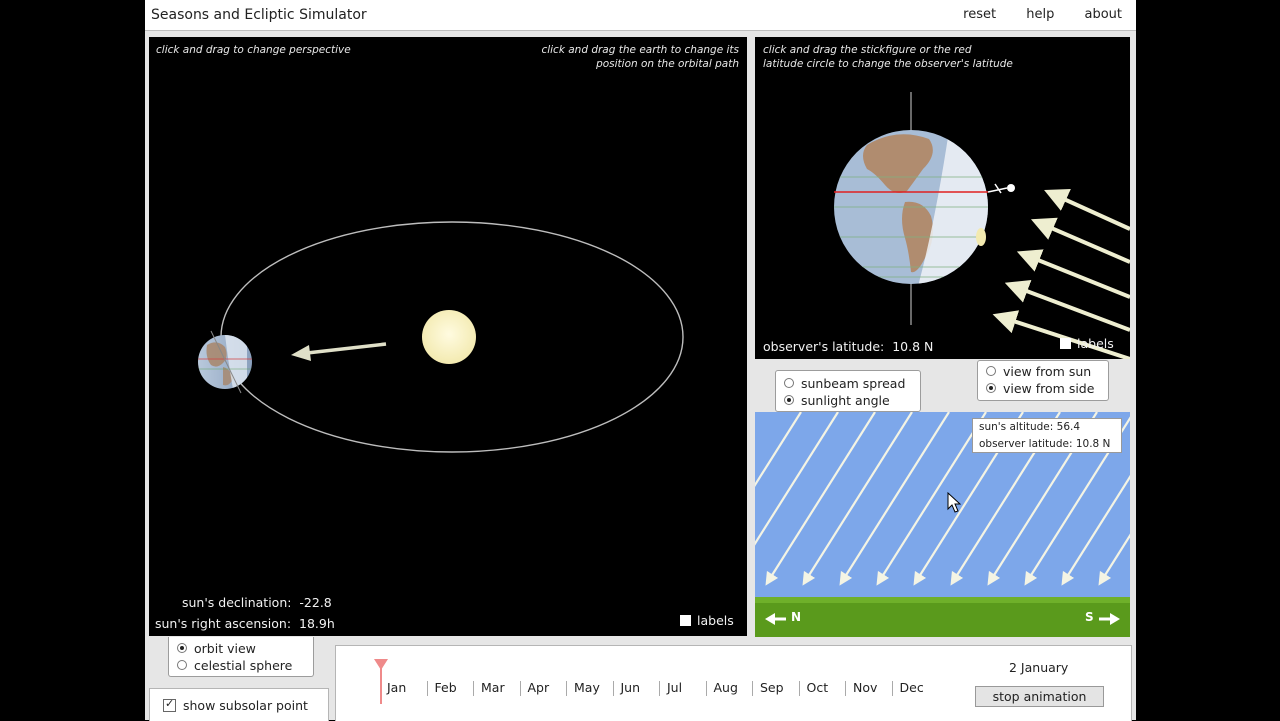 The width and height of the screenshot is (1280, 721). Describe the element at coordinates (913, 346) in the screenshot. I see `observer-latitude-value: 10.8 N` at that location.